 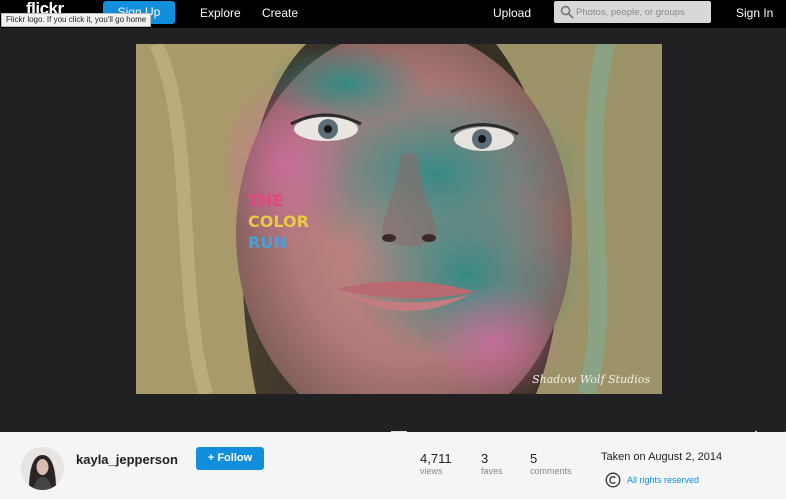 What do you see at coordinates (220, 13) in the screenshot?
I see `explore-link: Explore` at bounding box center [220, 13].